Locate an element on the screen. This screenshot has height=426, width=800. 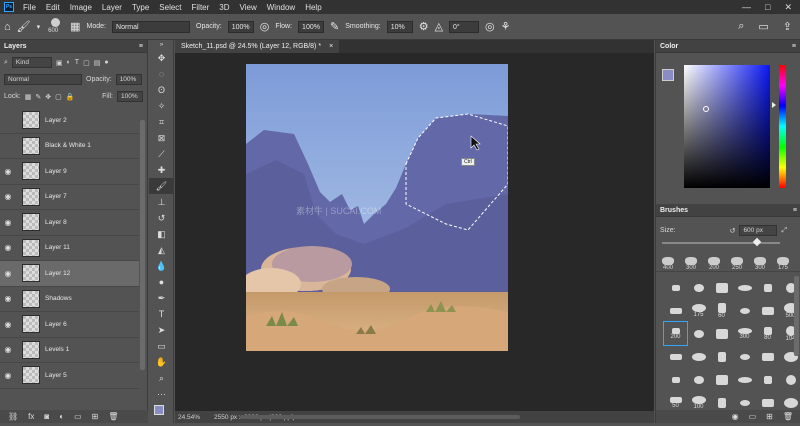
close-tab-icon: × is located at coordinates (331, 46).